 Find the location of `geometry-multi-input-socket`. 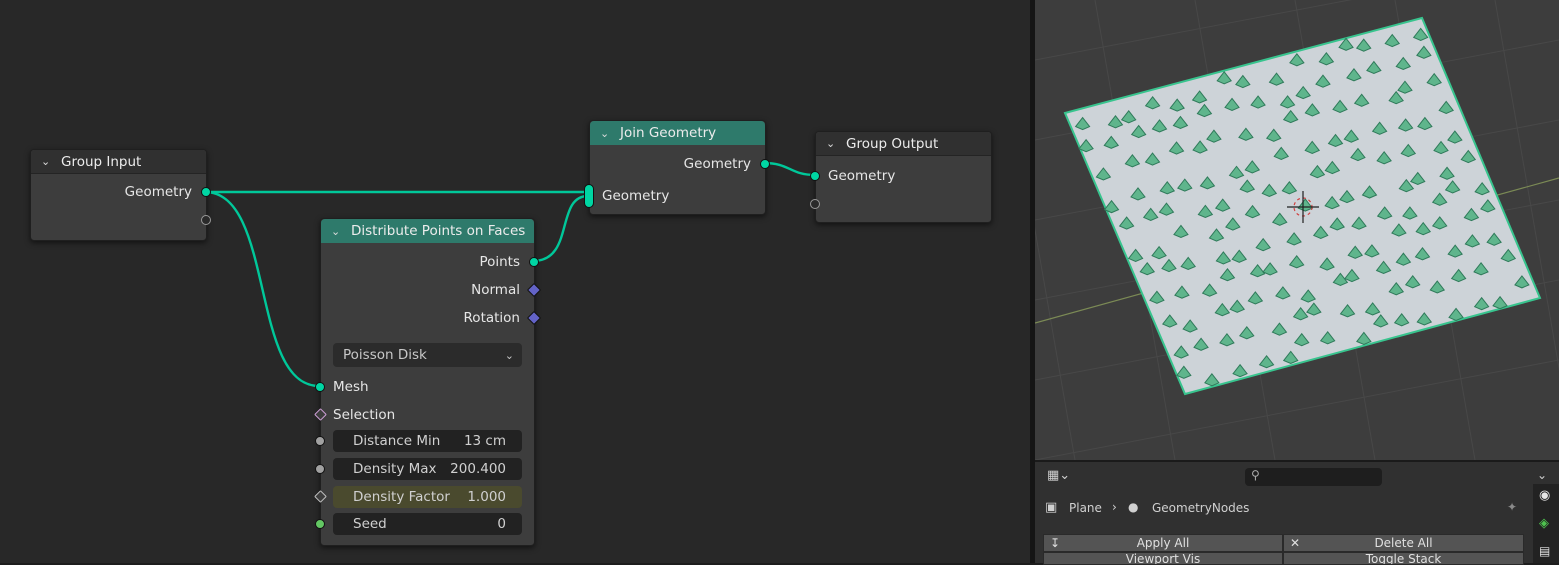

geometry-multi-input-socket is located at coordinates (589, 196).